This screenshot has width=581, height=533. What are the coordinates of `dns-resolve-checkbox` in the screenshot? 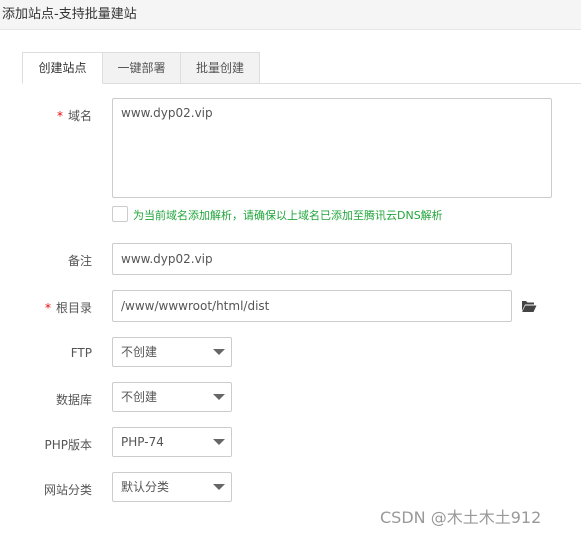 It's located at (120, 214).